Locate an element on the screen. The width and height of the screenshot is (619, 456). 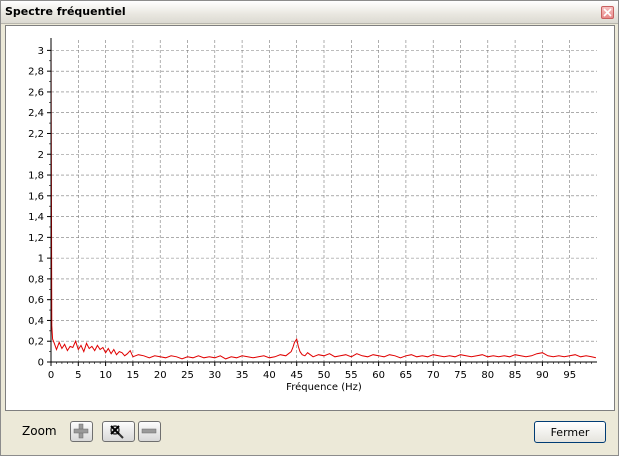
y-tick-label: 0,6 is located at coordinates (36, 300).